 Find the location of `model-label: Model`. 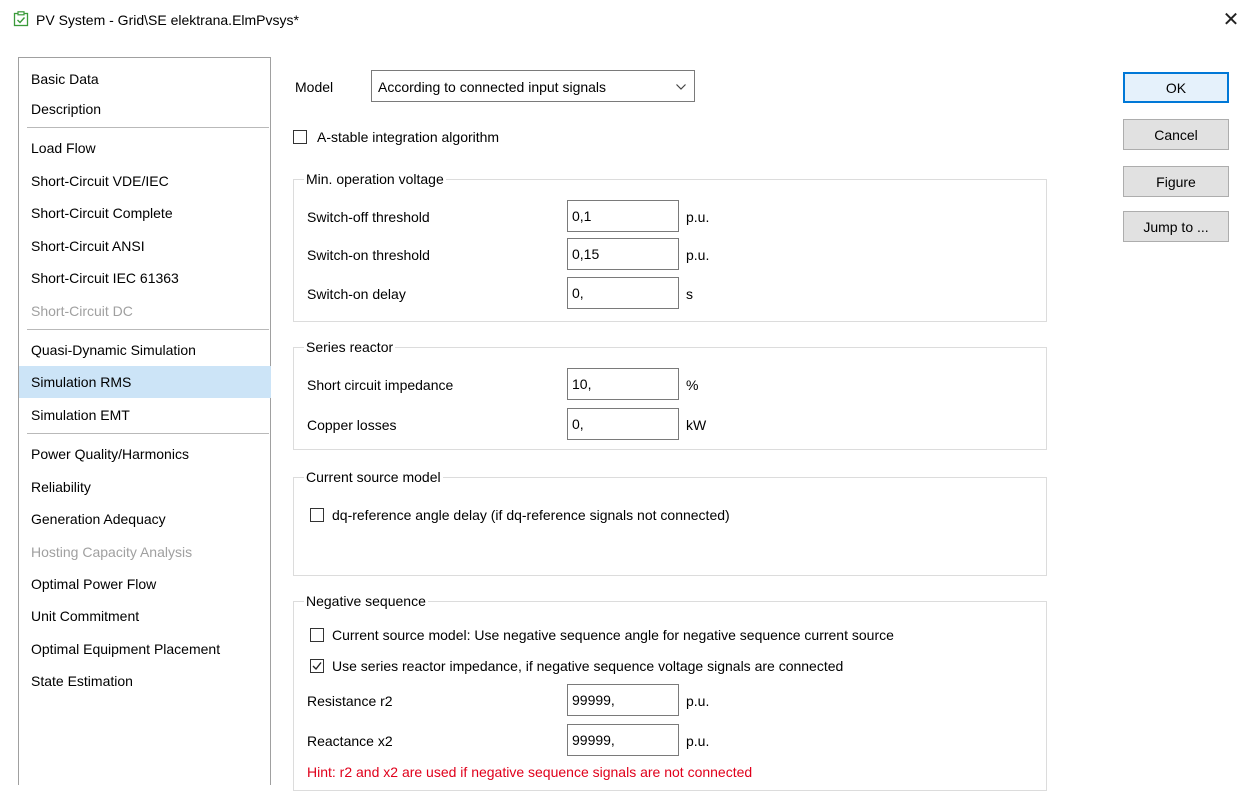

model-label: Model is located at coordinates (314, 87).